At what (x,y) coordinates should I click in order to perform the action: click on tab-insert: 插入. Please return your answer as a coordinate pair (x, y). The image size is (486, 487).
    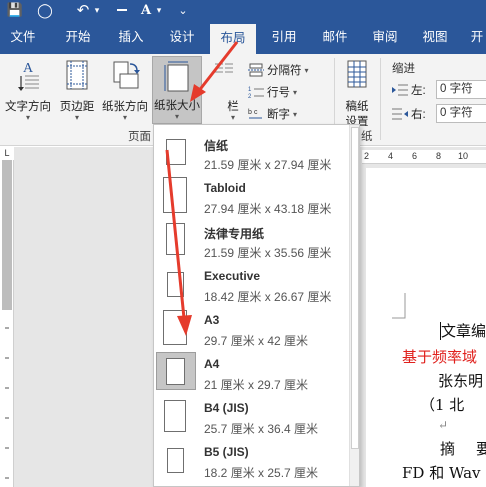
    Looking at the image, I should click on (131, 37).